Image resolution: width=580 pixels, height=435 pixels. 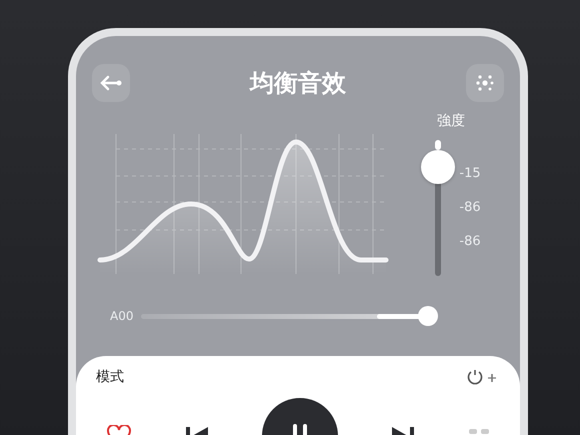 What do you see at coordinates (289, 316) in the screenshot?
I see `balance-slider` at bounding box center [289, 316].